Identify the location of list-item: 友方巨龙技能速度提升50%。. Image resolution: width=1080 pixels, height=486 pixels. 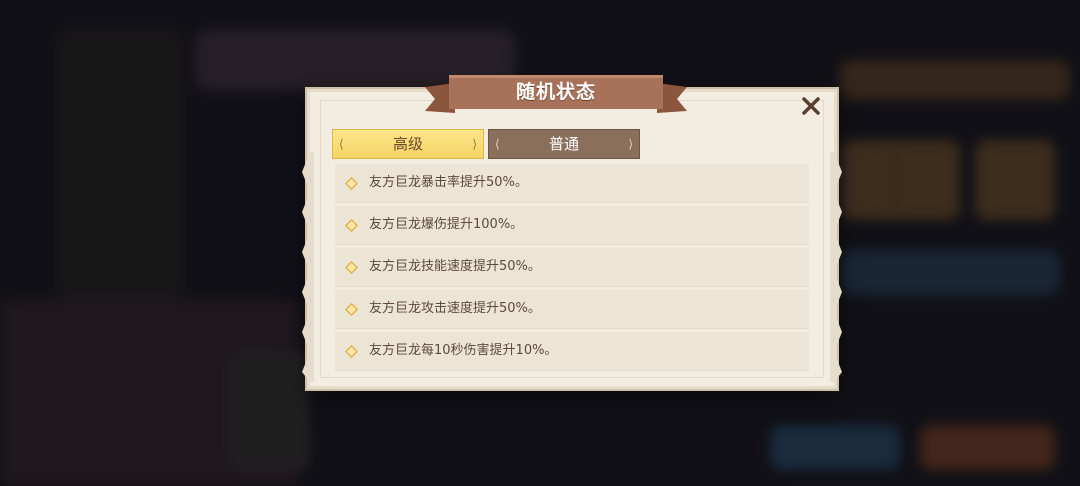
(572, 267).